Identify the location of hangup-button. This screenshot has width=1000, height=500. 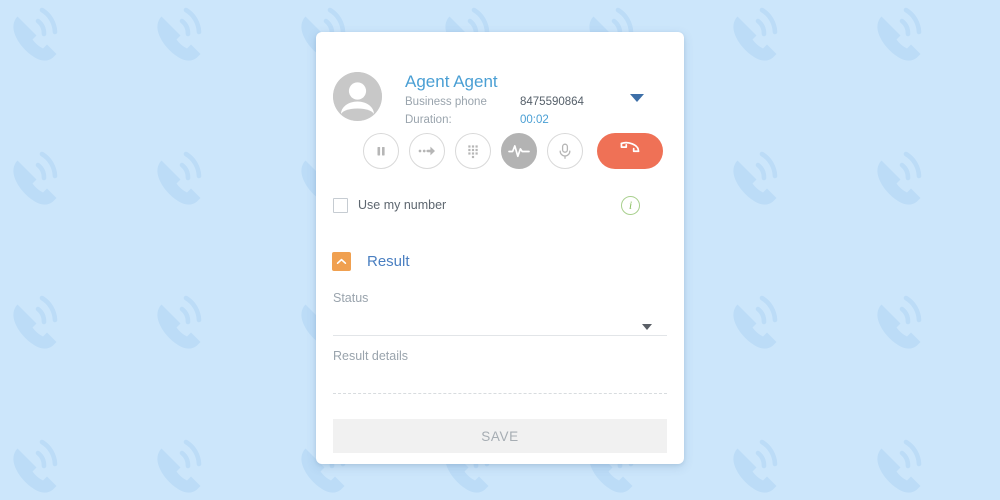
(630, 151).